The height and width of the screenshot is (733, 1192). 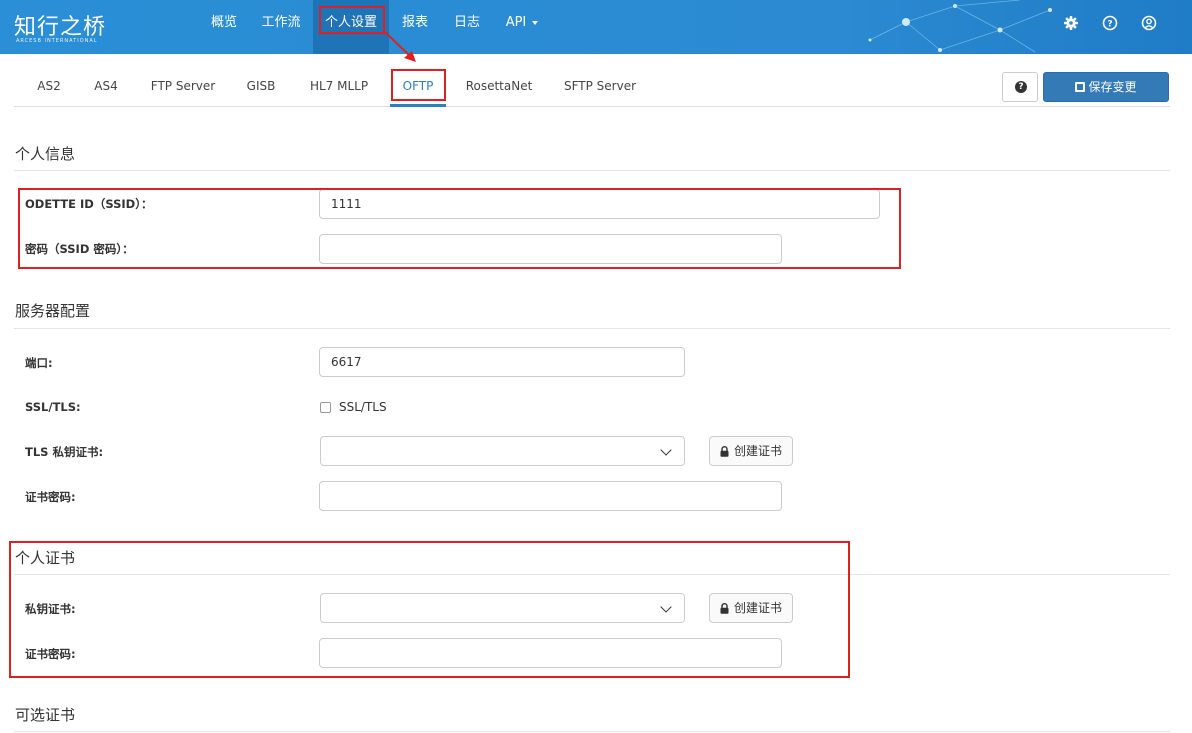 What do you see at coordinates (106, 86) in the screenshot?
I see `tab-as4: AS4` at bounding box center [106, 86].